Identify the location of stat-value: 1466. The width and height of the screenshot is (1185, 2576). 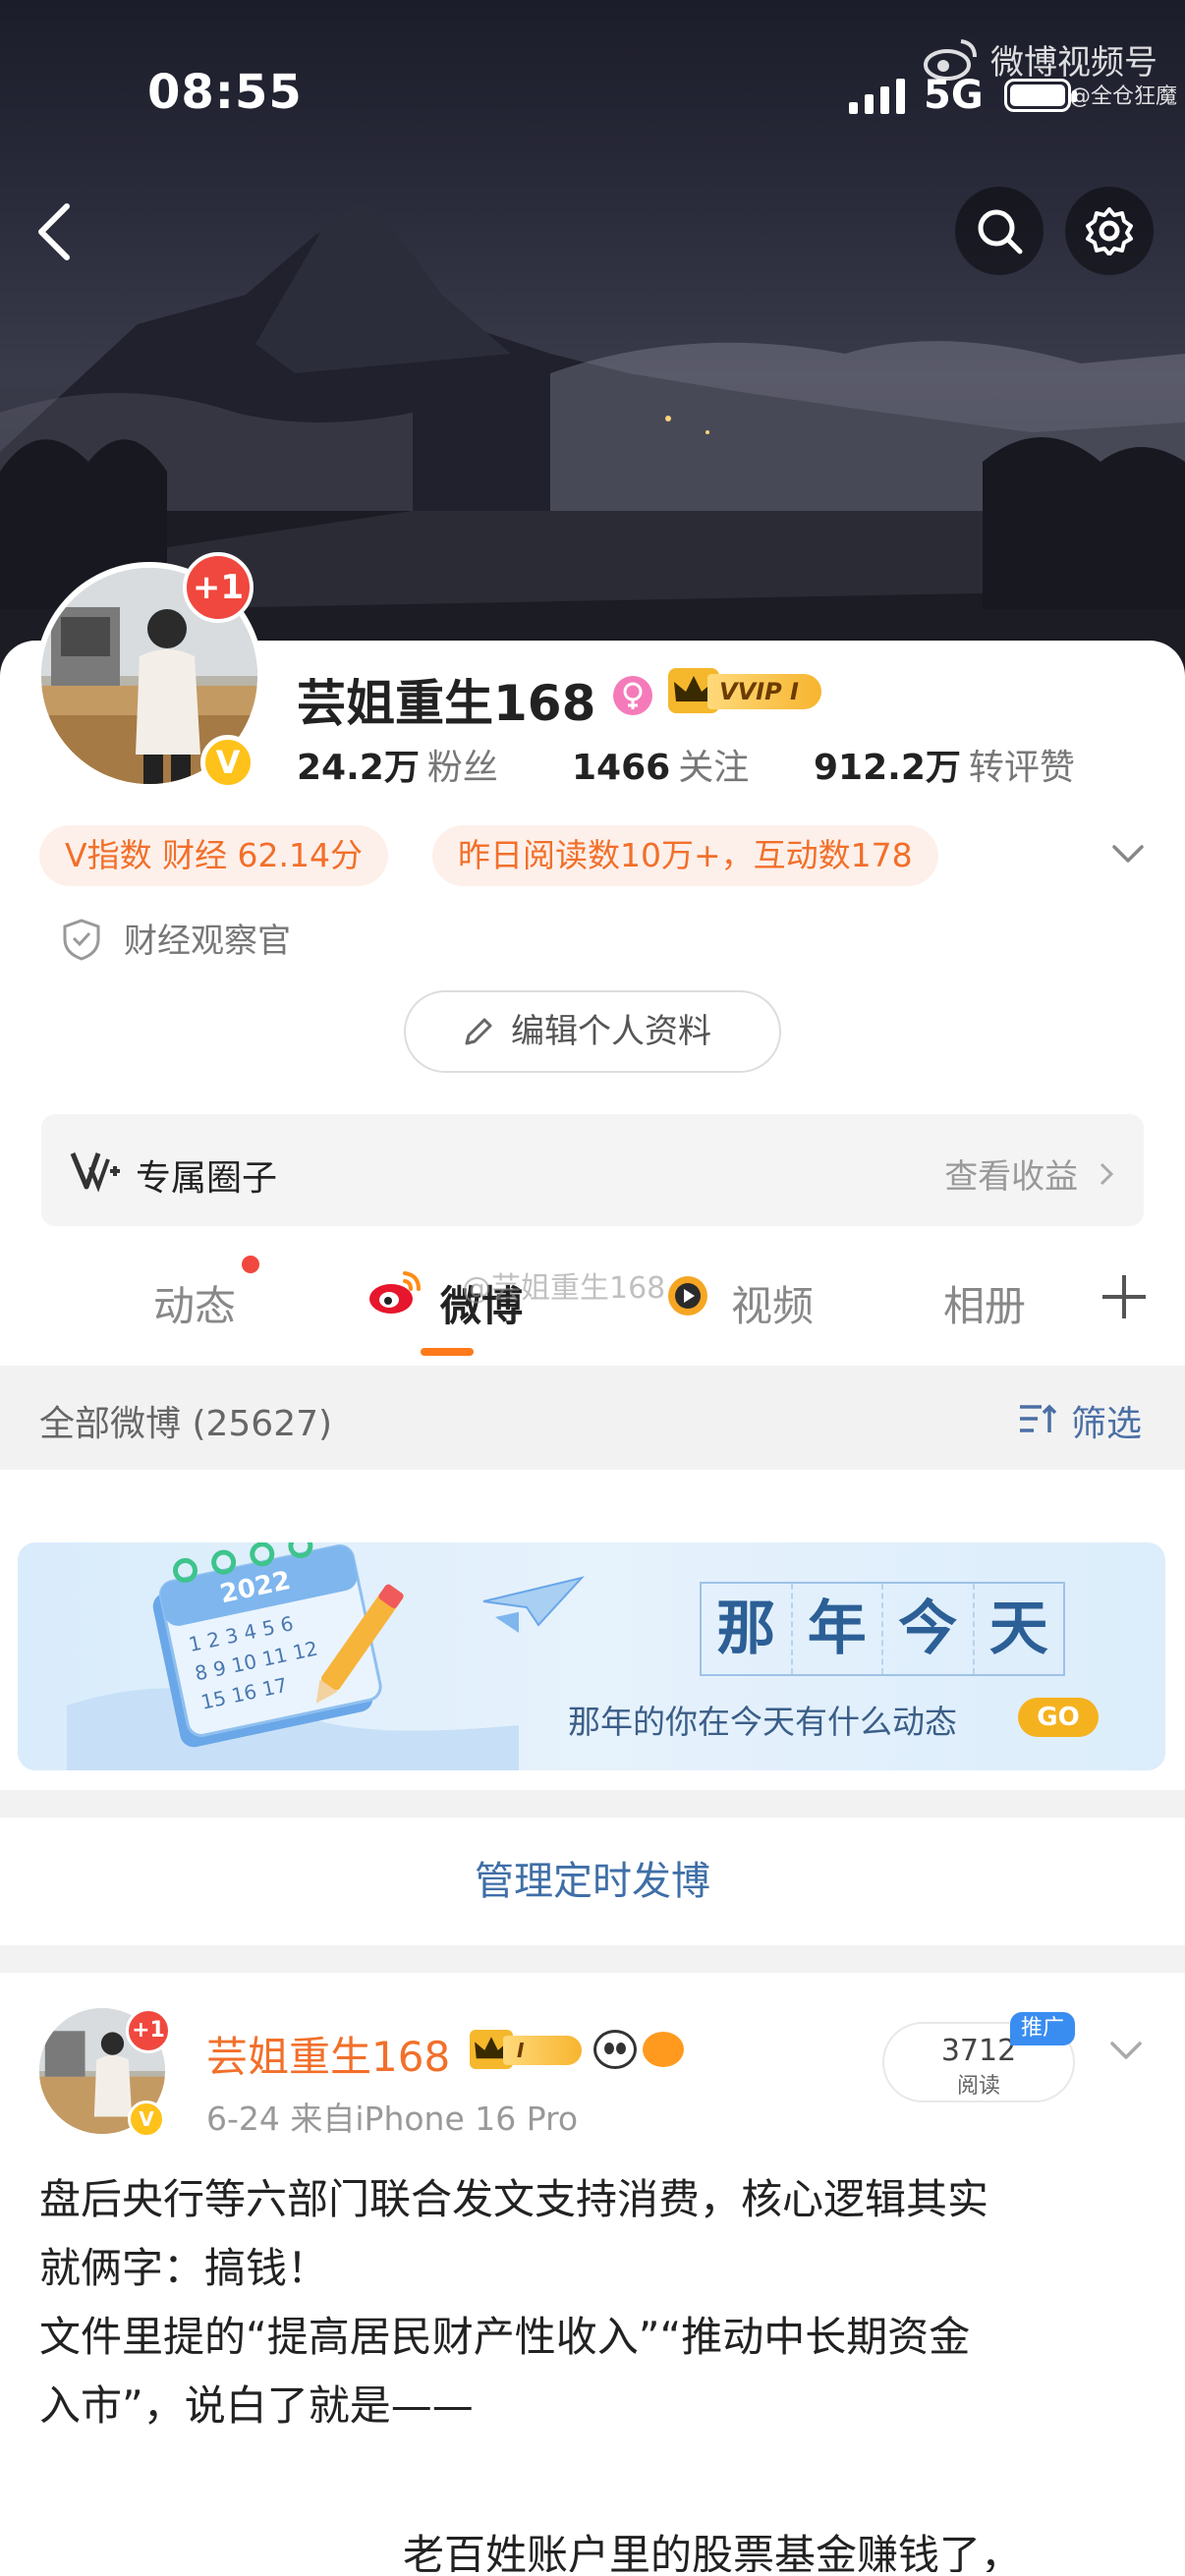
(622, 768).